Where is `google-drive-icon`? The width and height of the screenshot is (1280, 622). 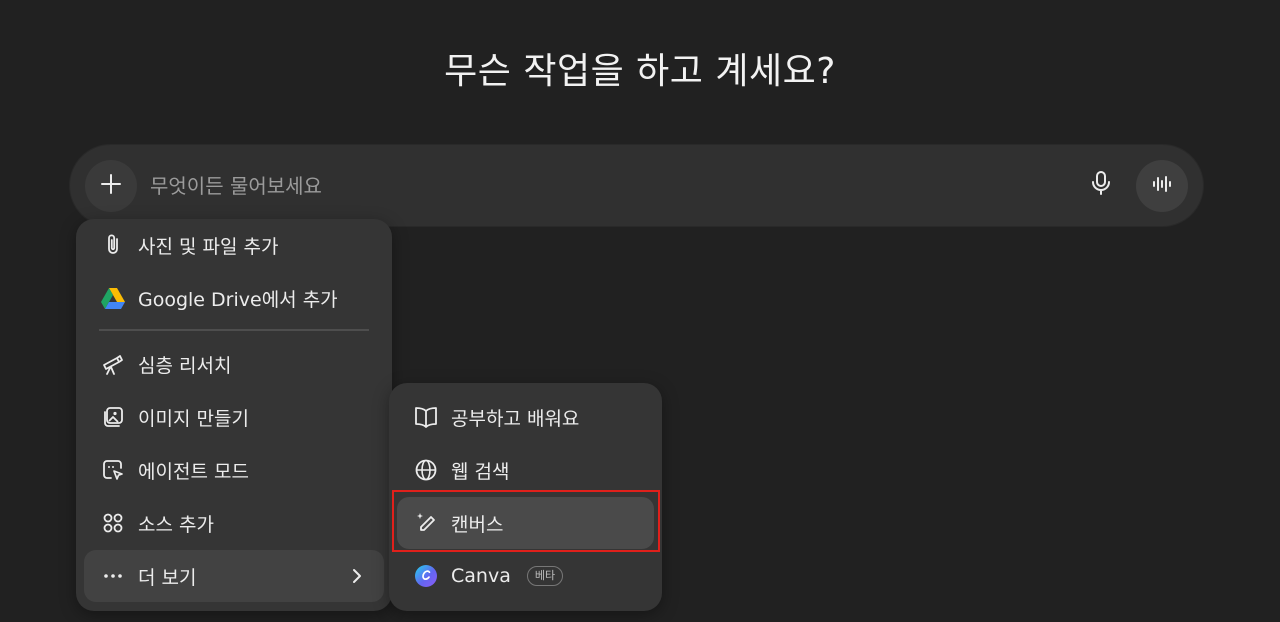 google-drive-icon is located at coordinates (113, 298).